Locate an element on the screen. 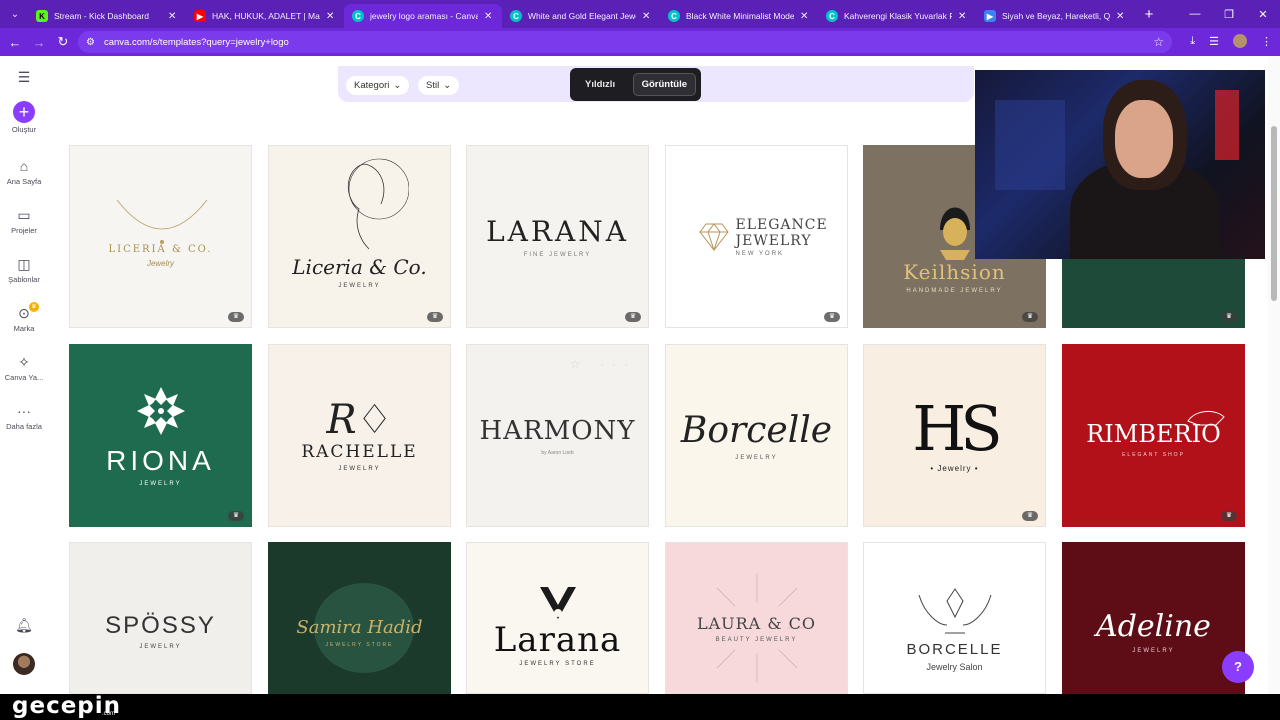 The image size is (1280, 720). scrollbar-thumb is located at coordinates (1274, 213).